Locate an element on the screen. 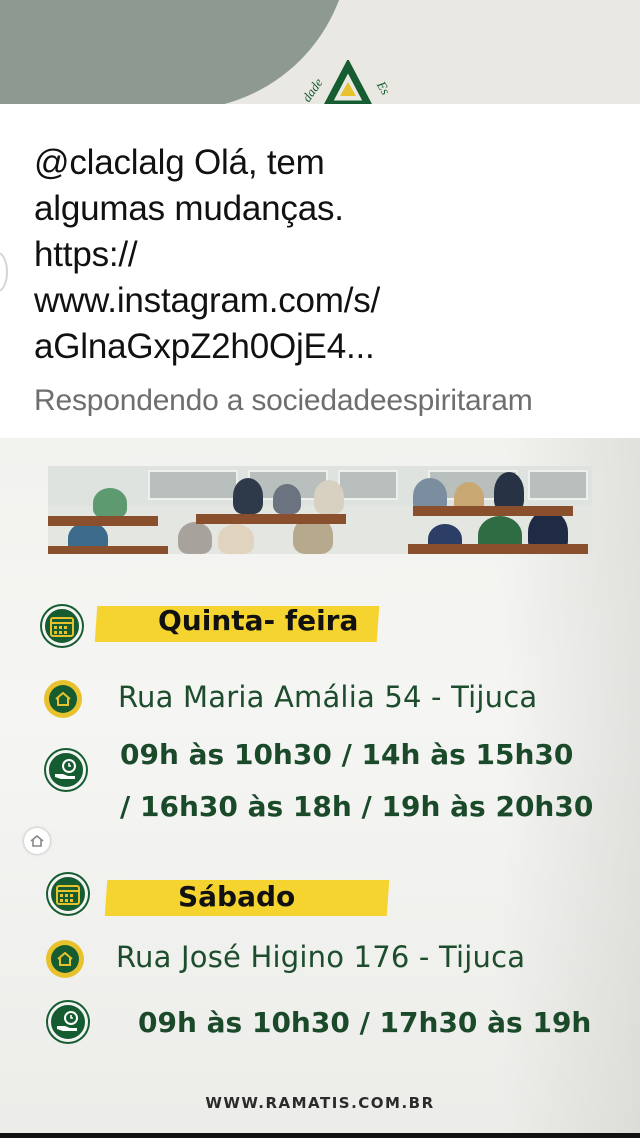 Image resolution: width=640 pixels, height=1138 pixels. society-logo: dade Es is located at coordinates (346, 82).